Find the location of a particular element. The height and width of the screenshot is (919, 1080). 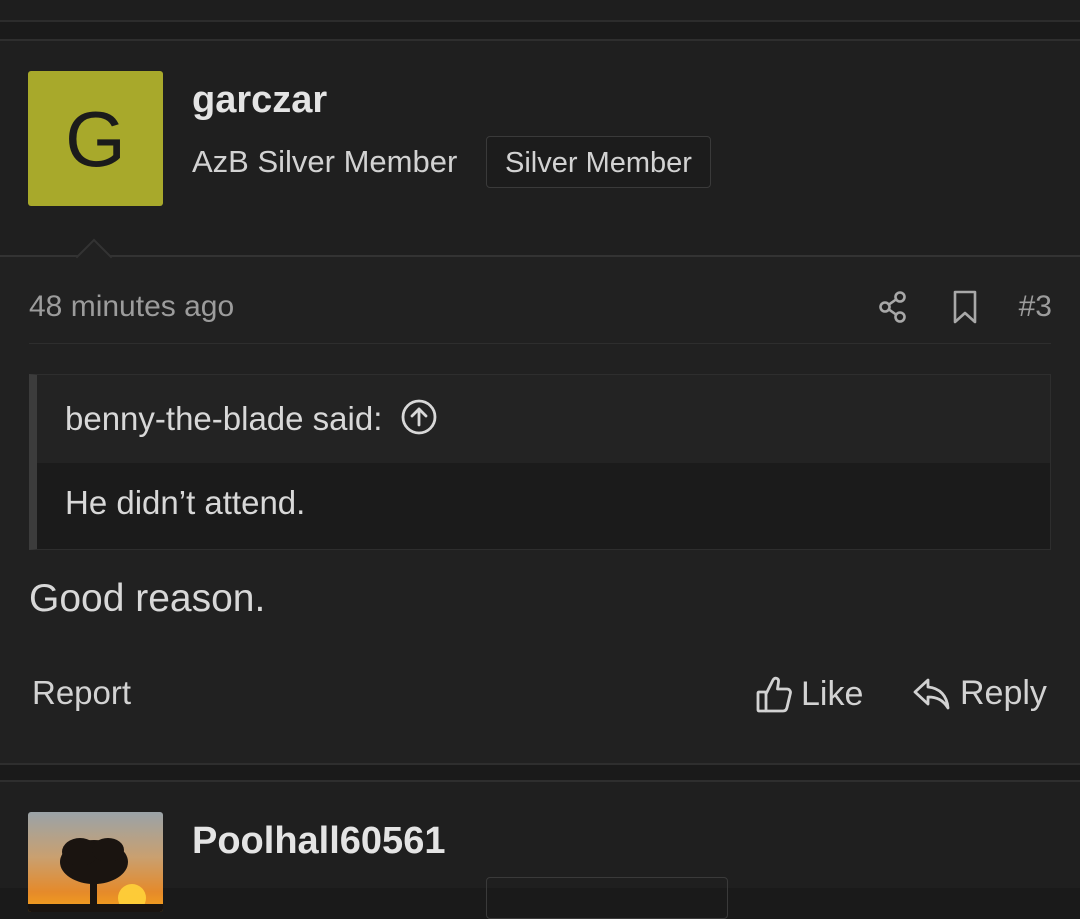

post-meta-actions: #3 is located at coordinates (964, 307).